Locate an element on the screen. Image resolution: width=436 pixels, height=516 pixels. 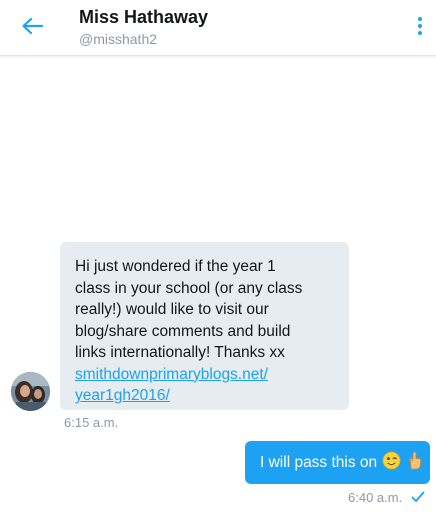
more-options-button is located at coordinates (420, 26).